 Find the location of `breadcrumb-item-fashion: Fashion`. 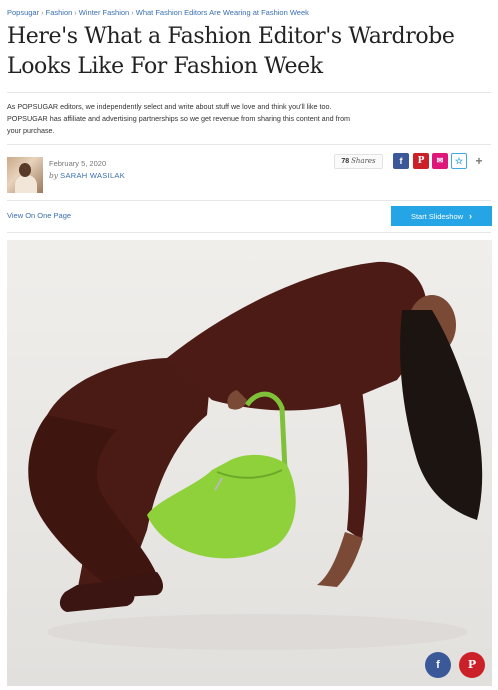

breadcrumb-item-fashion: Fashion is located at coordinates (59, 12).